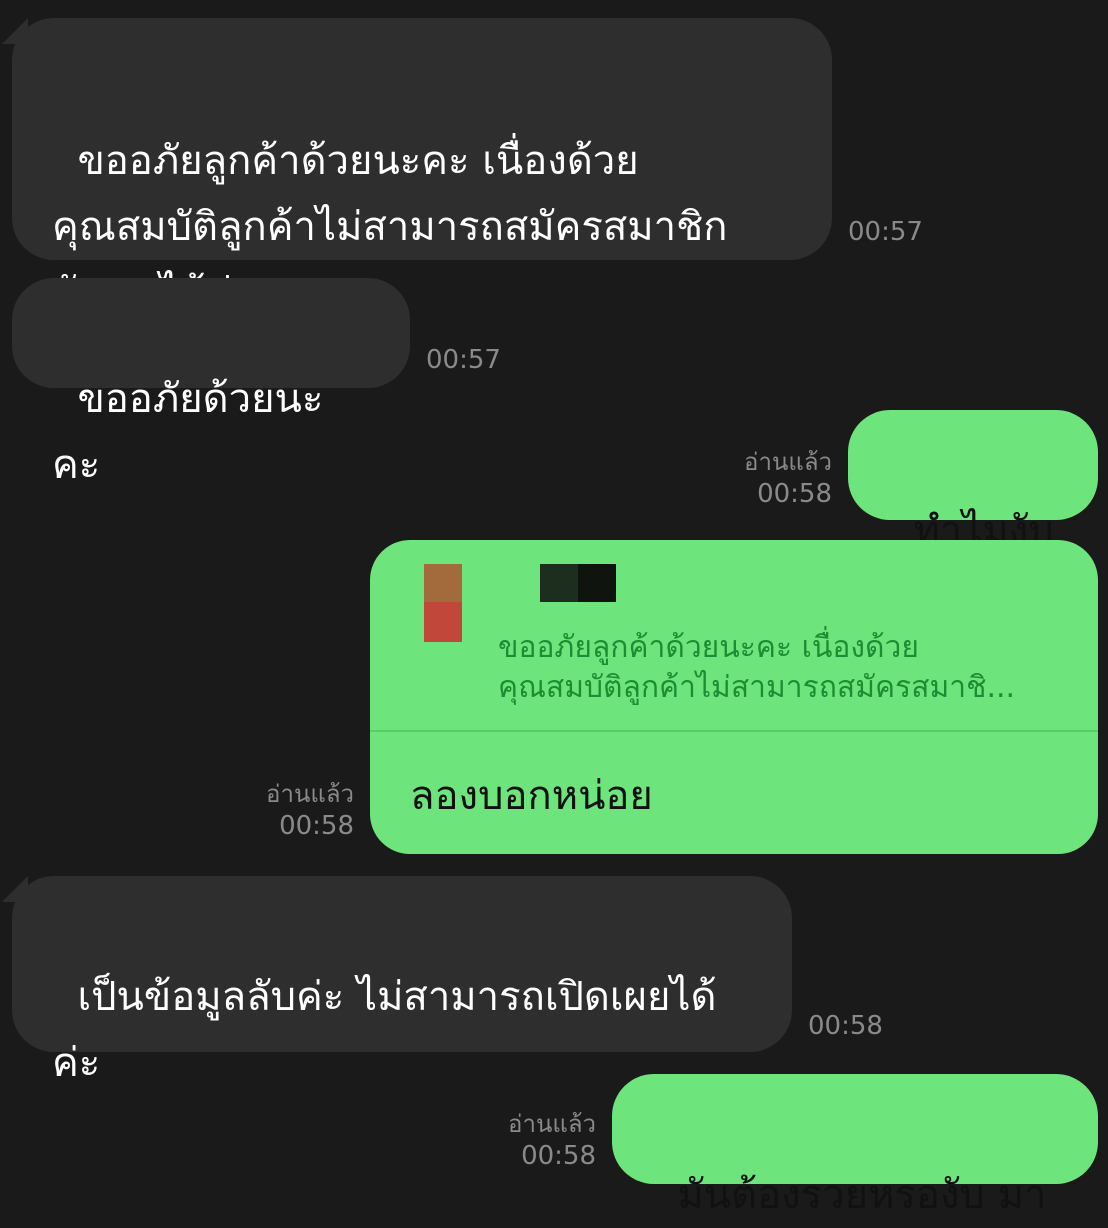 The width and height of the screenshot is (1108, 1228). Describe the element at coordinates (188, 432) in the screenshot. I see `message-text: ขออภัยด้วยนะคะ` at that location.